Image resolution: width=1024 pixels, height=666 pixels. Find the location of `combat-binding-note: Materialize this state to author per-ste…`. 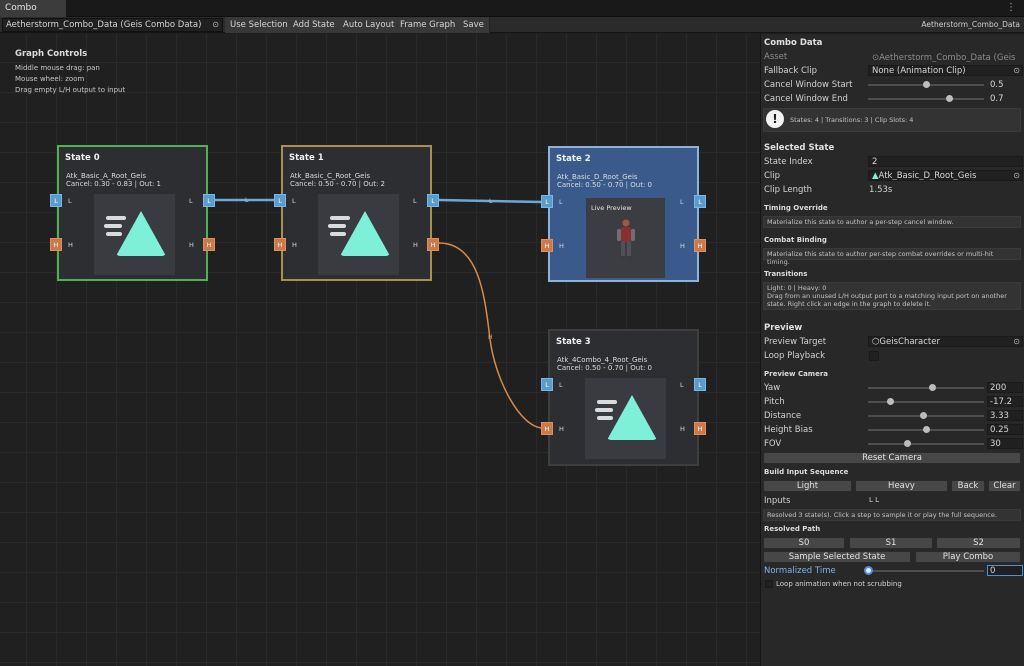

combat-binding-note: Materialize this state to author per-ste… is located at coordinates (892, 257).